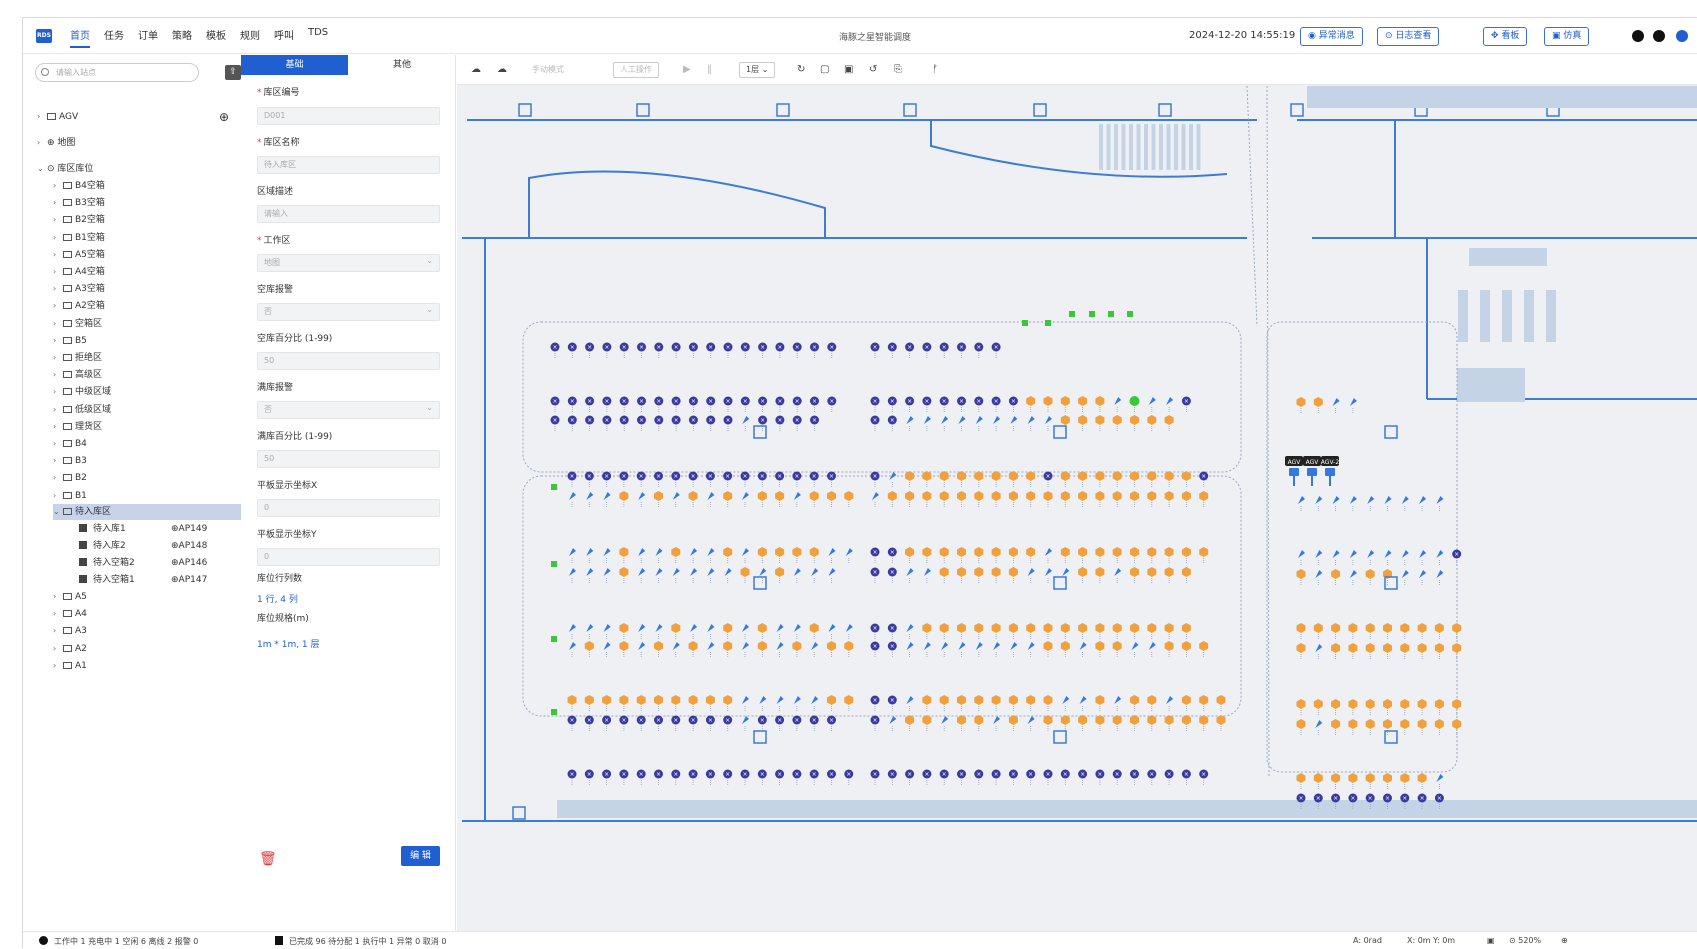  I want to click on child-name: 待入库2, so click(109, 546).